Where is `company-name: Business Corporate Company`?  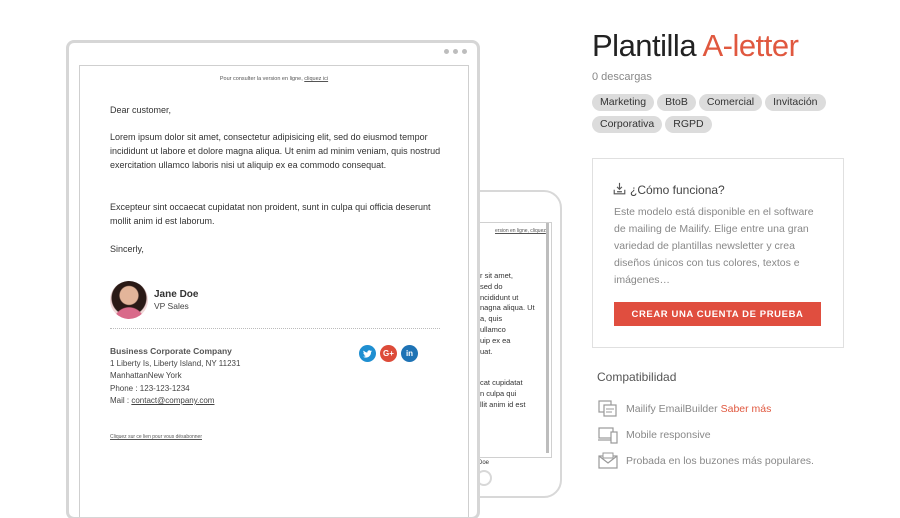 company-name: Business Corporate Company is located at coordinates (171, 351).